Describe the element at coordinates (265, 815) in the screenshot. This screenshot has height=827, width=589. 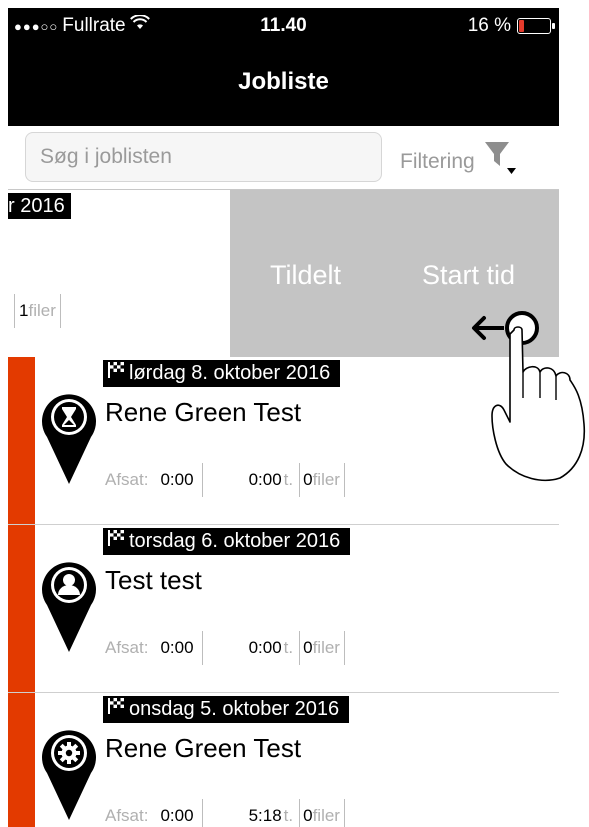
I see `time-value: 5:18` at that location.